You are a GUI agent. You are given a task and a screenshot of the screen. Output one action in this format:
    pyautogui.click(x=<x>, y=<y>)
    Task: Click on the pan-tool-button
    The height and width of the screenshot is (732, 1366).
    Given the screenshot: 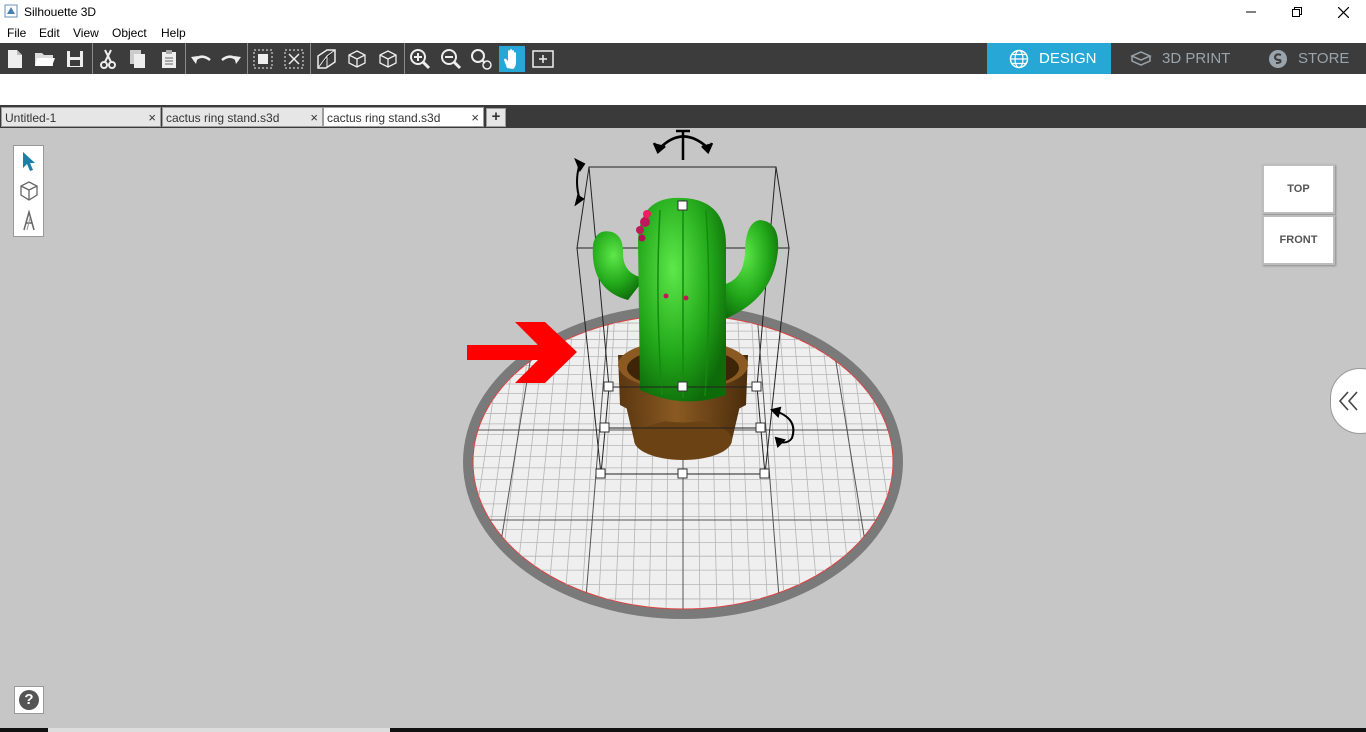 What is the action you would take?
    pyautogui.click(x=512, y=59)
    